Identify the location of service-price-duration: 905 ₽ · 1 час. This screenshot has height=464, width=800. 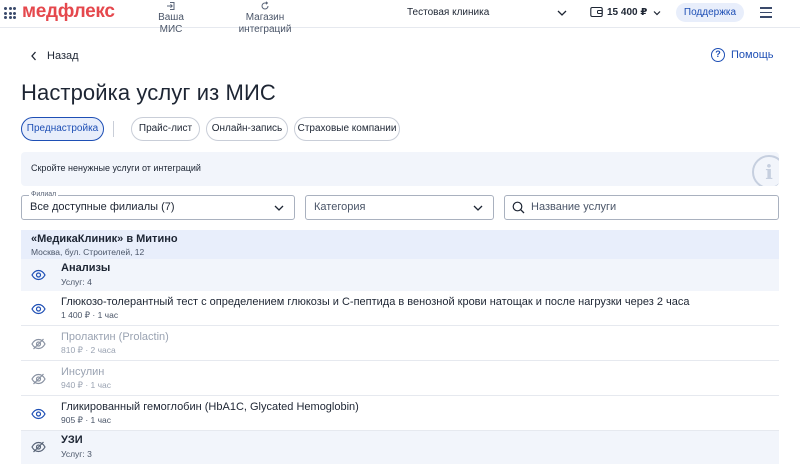
(86, 420).